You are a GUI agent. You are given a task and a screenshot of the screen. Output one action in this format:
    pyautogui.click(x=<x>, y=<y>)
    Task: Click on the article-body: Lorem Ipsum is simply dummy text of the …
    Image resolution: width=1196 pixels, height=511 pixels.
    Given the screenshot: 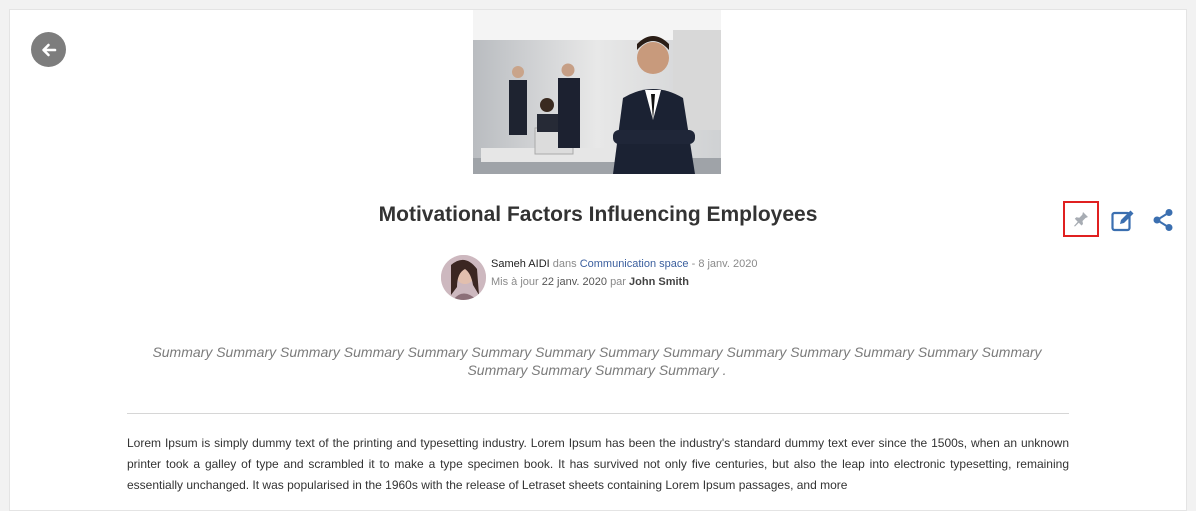 What is the action you would take?
    pyautogui.click(x=598, y=464)
    